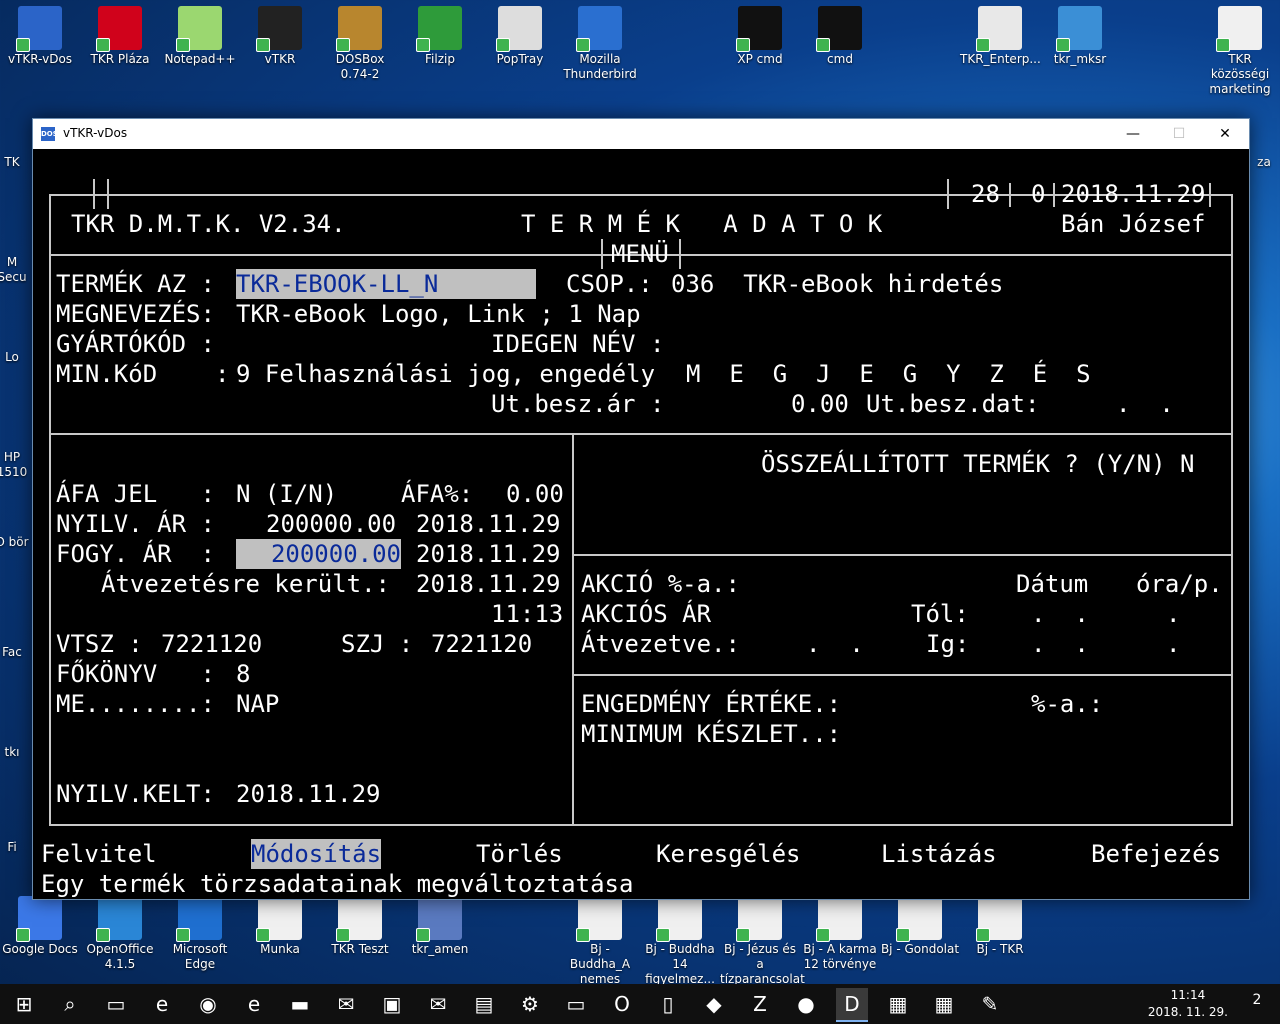 Image resolution: width=1280 pixels, height=1024 pixels. Describe the element at coordinates (162, 1004) in the screenshot. I see `edge-icon: e` at that location.